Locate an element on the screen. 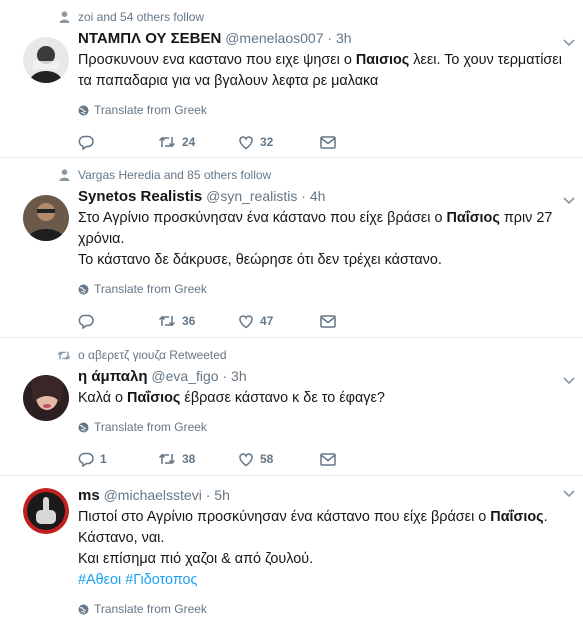 Image resolution: width=583 pixels, height=628 pixels. like-count: 47 is located at coordinates (267, 321).